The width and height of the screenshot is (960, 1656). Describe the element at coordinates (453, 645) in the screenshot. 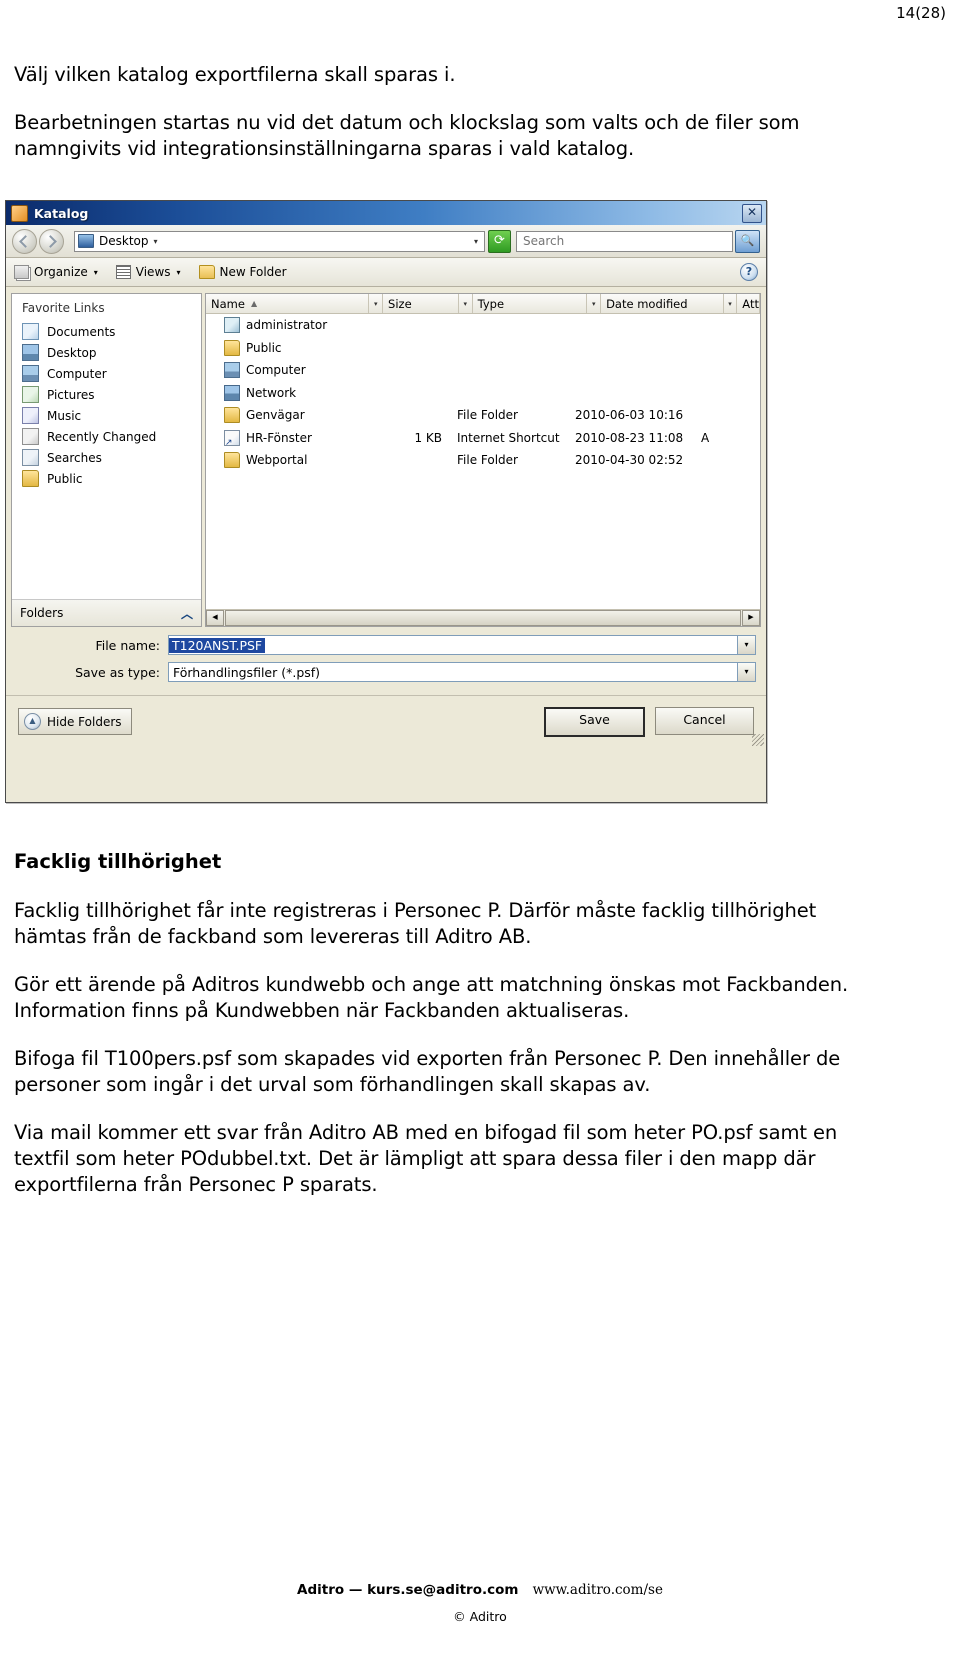

I see `file-name-input: T120ANST.PSF` at that location.